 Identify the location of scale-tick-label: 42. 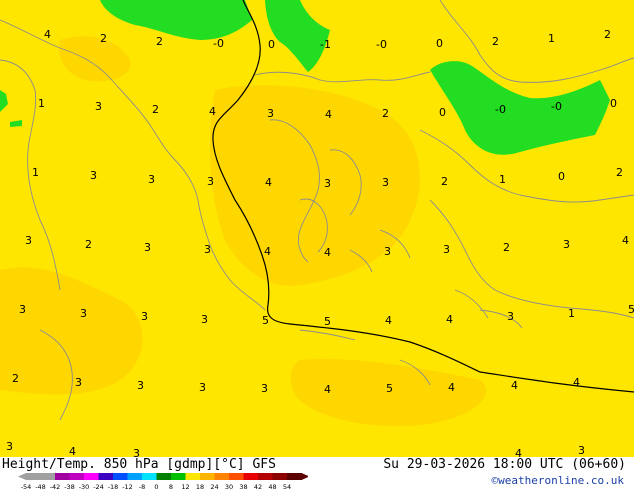
(258, 486).